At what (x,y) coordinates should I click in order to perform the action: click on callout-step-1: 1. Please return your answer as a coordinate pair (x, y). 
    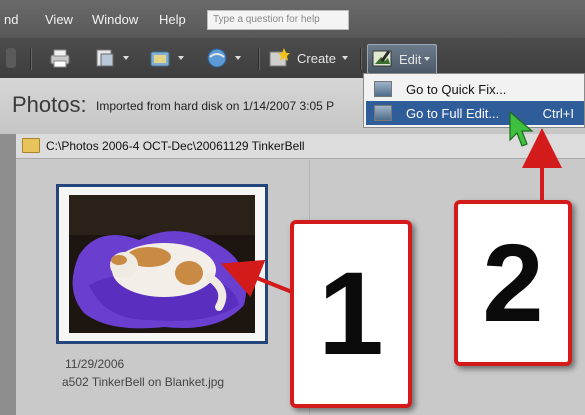
    Looking at the image, I should click on (351, 314).